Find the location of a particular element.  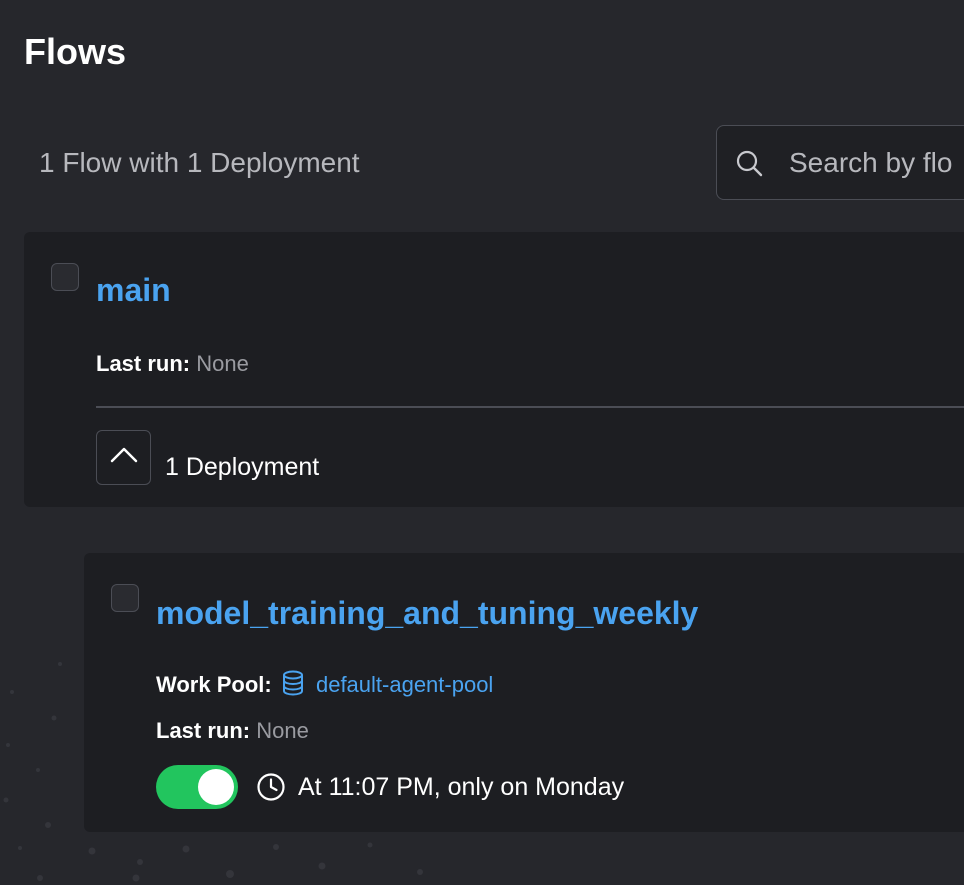

deployment-select-checkbox is located at coordinates (125, 598).